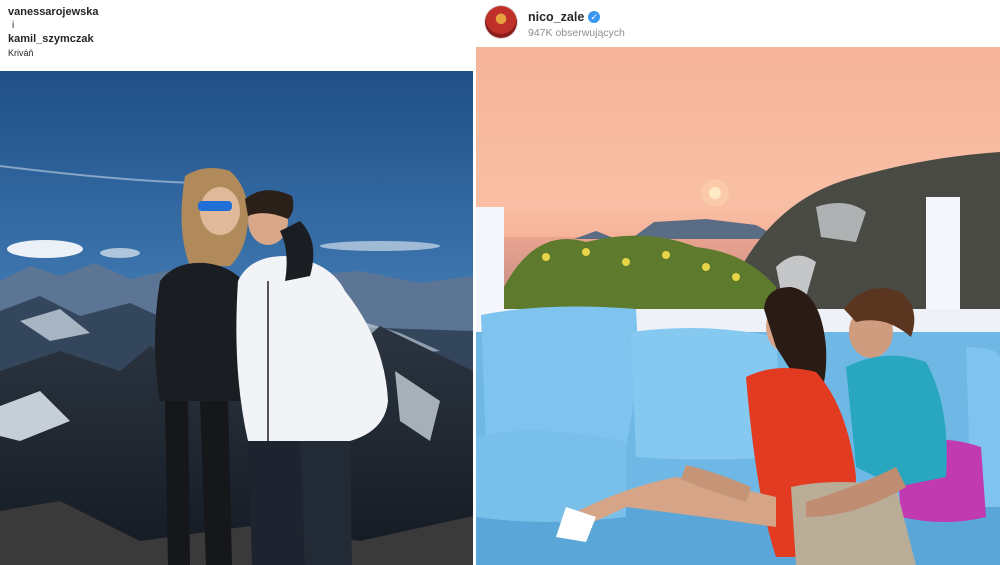  I want to click on username-nico-zale: nico_zale, so click(556, 17).